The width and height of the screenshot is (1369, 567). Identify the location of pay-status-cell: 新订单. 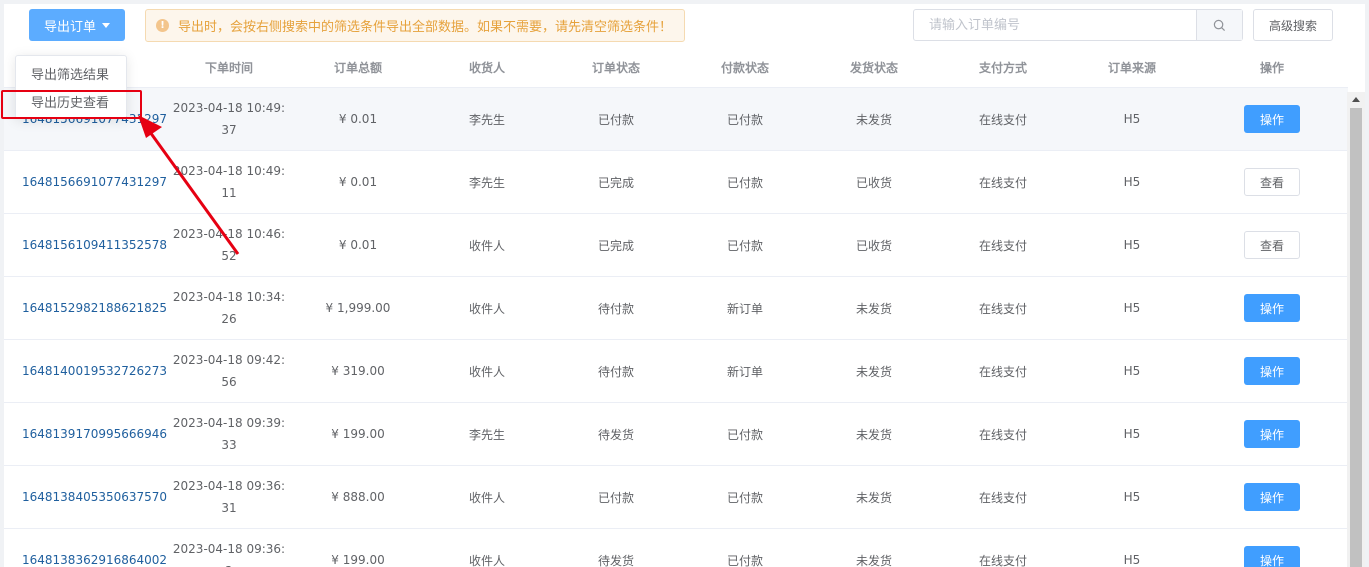
(744, 371).